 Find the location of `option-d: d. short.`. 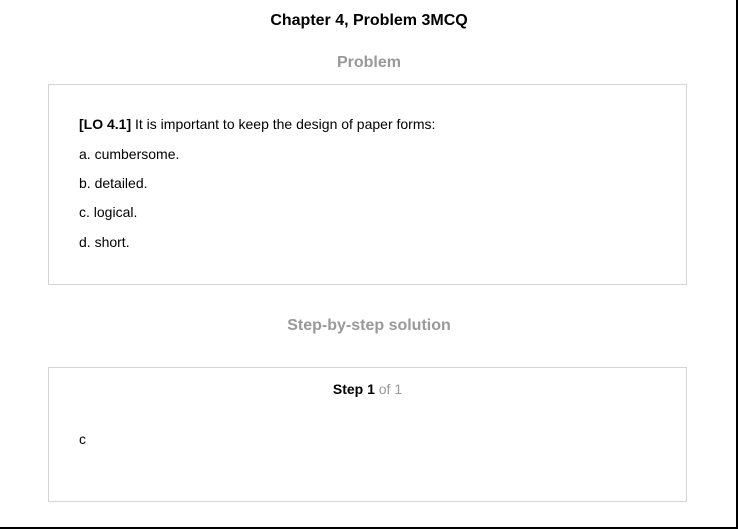

option-d: d. short. is located at coordinates (104, 242).